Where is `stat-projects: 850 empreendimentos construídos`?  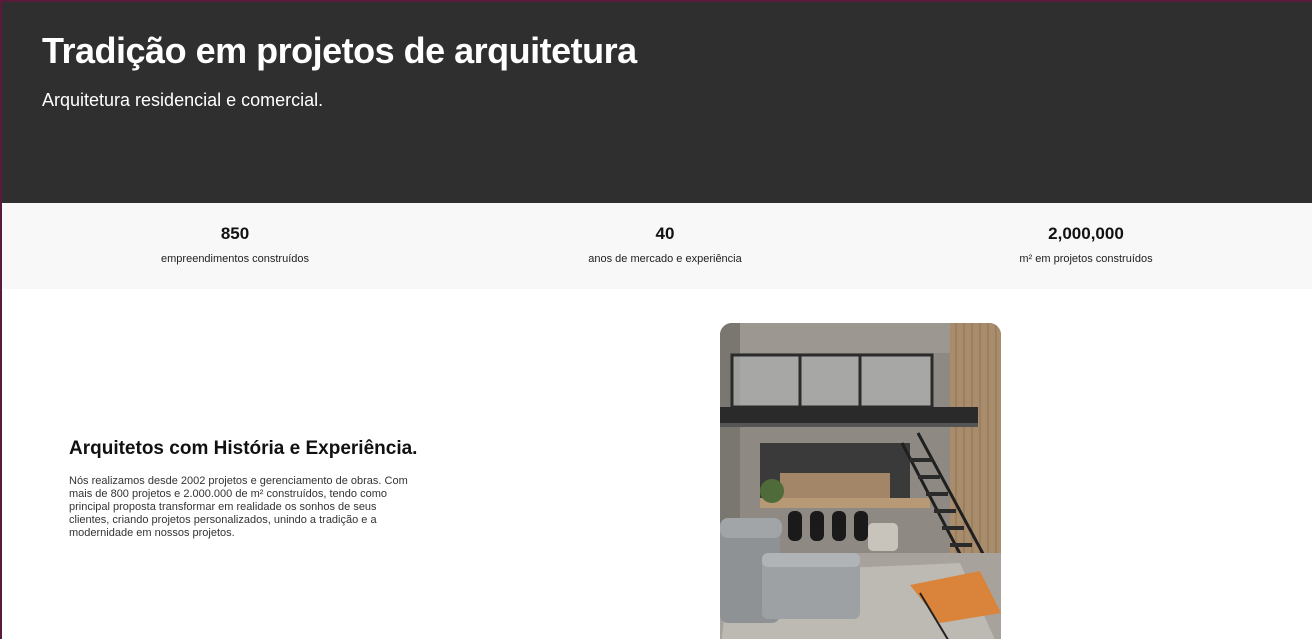
stat-projects: 850 empreendimentos construídos is located at coordinates (235, 246).